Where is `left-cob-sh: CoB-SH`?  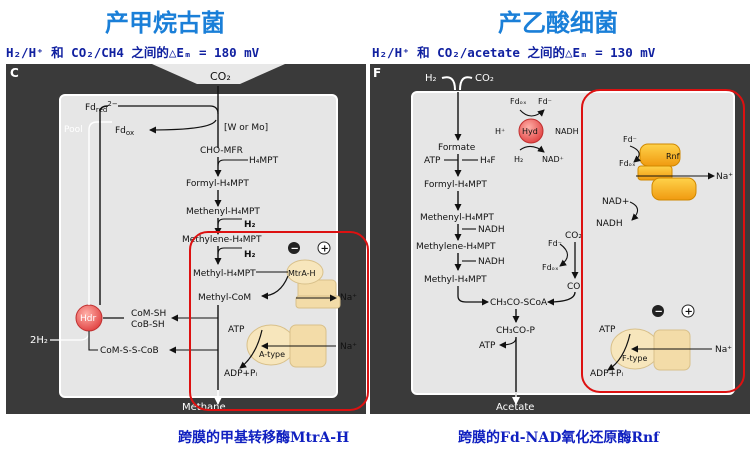
left-cob-sh: CoB-SH is located at coordinates (148, 325).